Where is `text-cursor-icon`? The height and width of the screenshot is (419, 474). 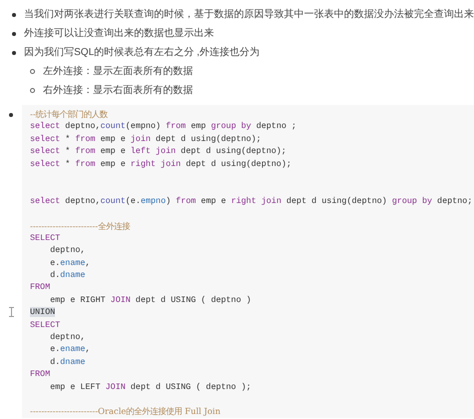
text-cursor-icon is located at coordinates (11, 312).